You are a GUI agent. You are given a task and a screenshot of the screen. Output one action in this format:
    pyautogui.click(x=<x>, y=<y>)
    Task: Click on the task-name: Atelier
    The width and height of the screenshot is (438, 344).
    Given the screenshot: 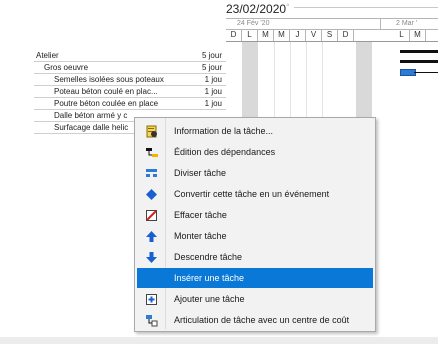 What is the action you would take?
    pyautogui.click(x=47, y=55)
    